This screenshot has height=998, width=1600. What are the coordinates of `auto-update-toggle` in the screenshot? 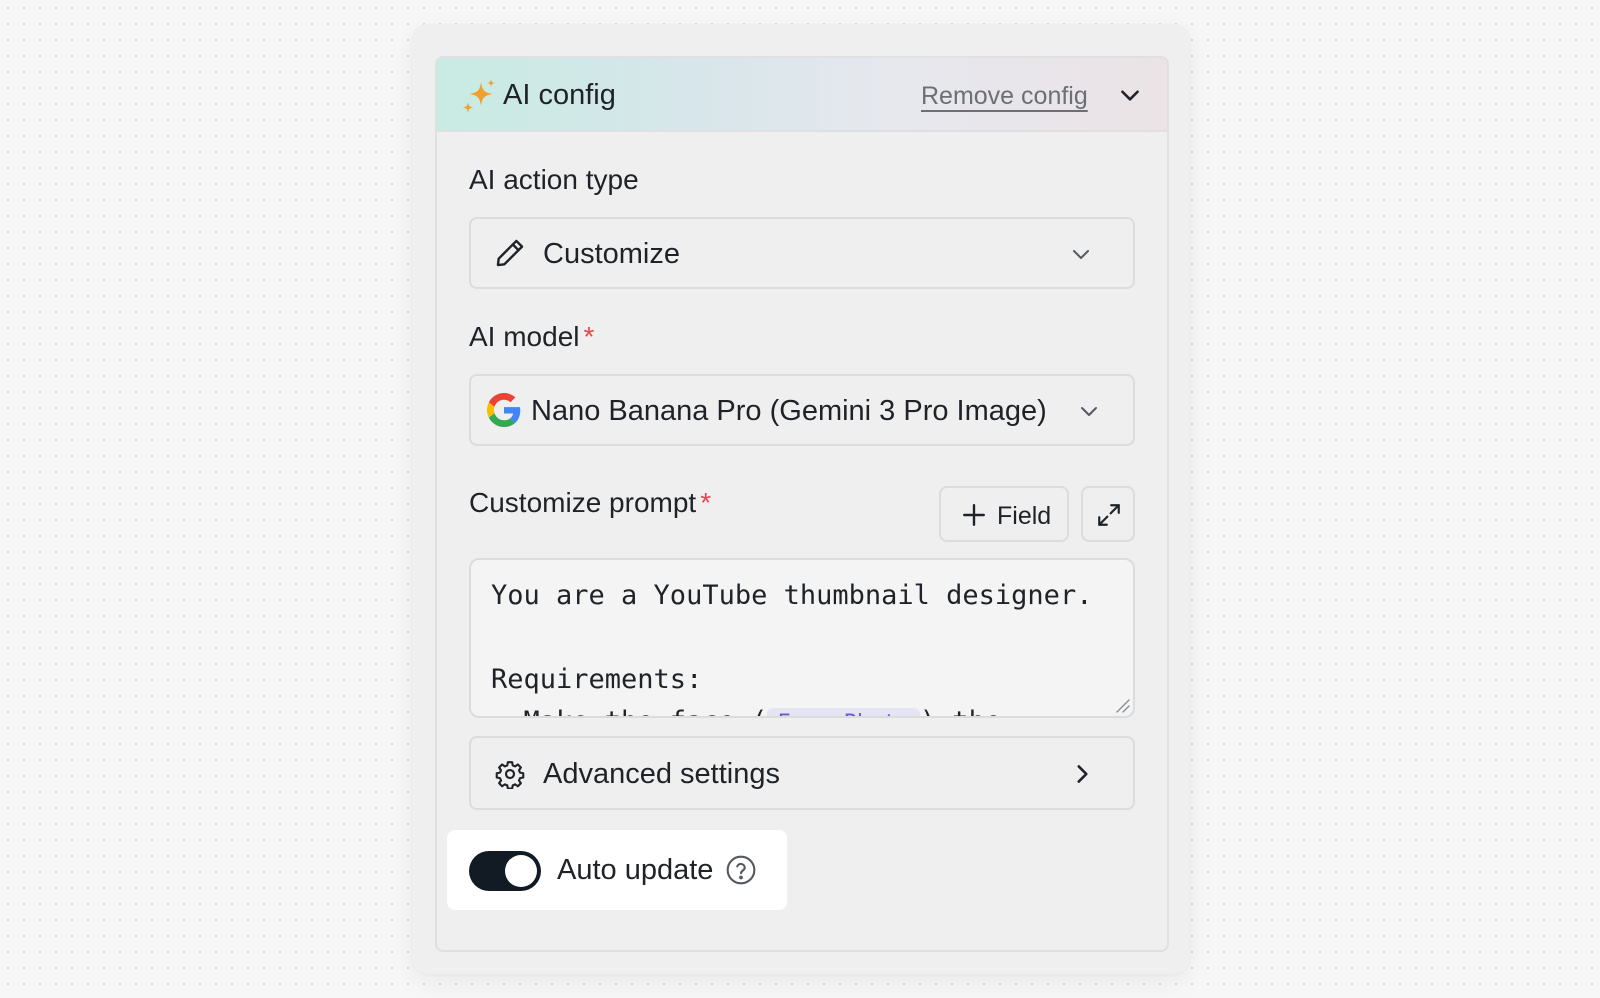 It's located at (505, 871).